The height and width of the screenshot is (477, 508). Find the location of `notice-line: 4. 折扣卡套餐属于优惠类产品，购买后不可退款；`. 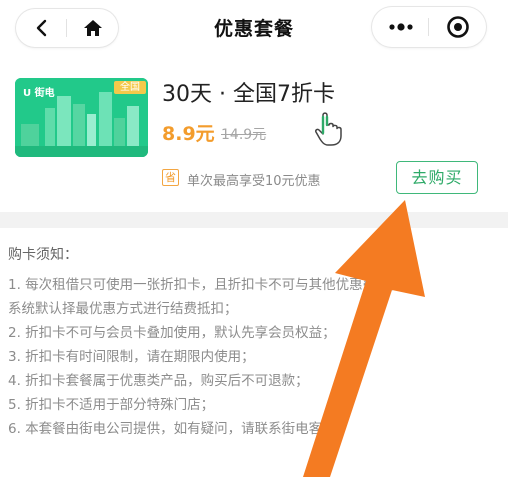

notice-line: 4. 折扣卡套餐属于优惠类产品，购买后不可退款； is located at coordinates (158, 381).